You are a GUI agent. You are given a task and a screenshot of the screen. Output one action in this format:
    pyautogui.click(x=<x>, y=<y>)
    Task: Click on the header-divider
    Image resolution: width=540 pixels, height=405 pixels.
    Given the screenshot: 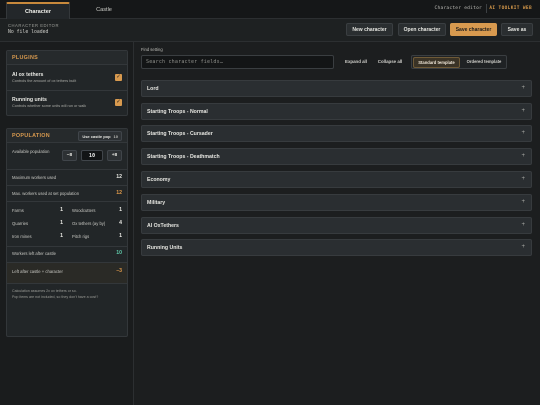 What is the action you would take?
    pyautogui.click(x=486, y=8)
    